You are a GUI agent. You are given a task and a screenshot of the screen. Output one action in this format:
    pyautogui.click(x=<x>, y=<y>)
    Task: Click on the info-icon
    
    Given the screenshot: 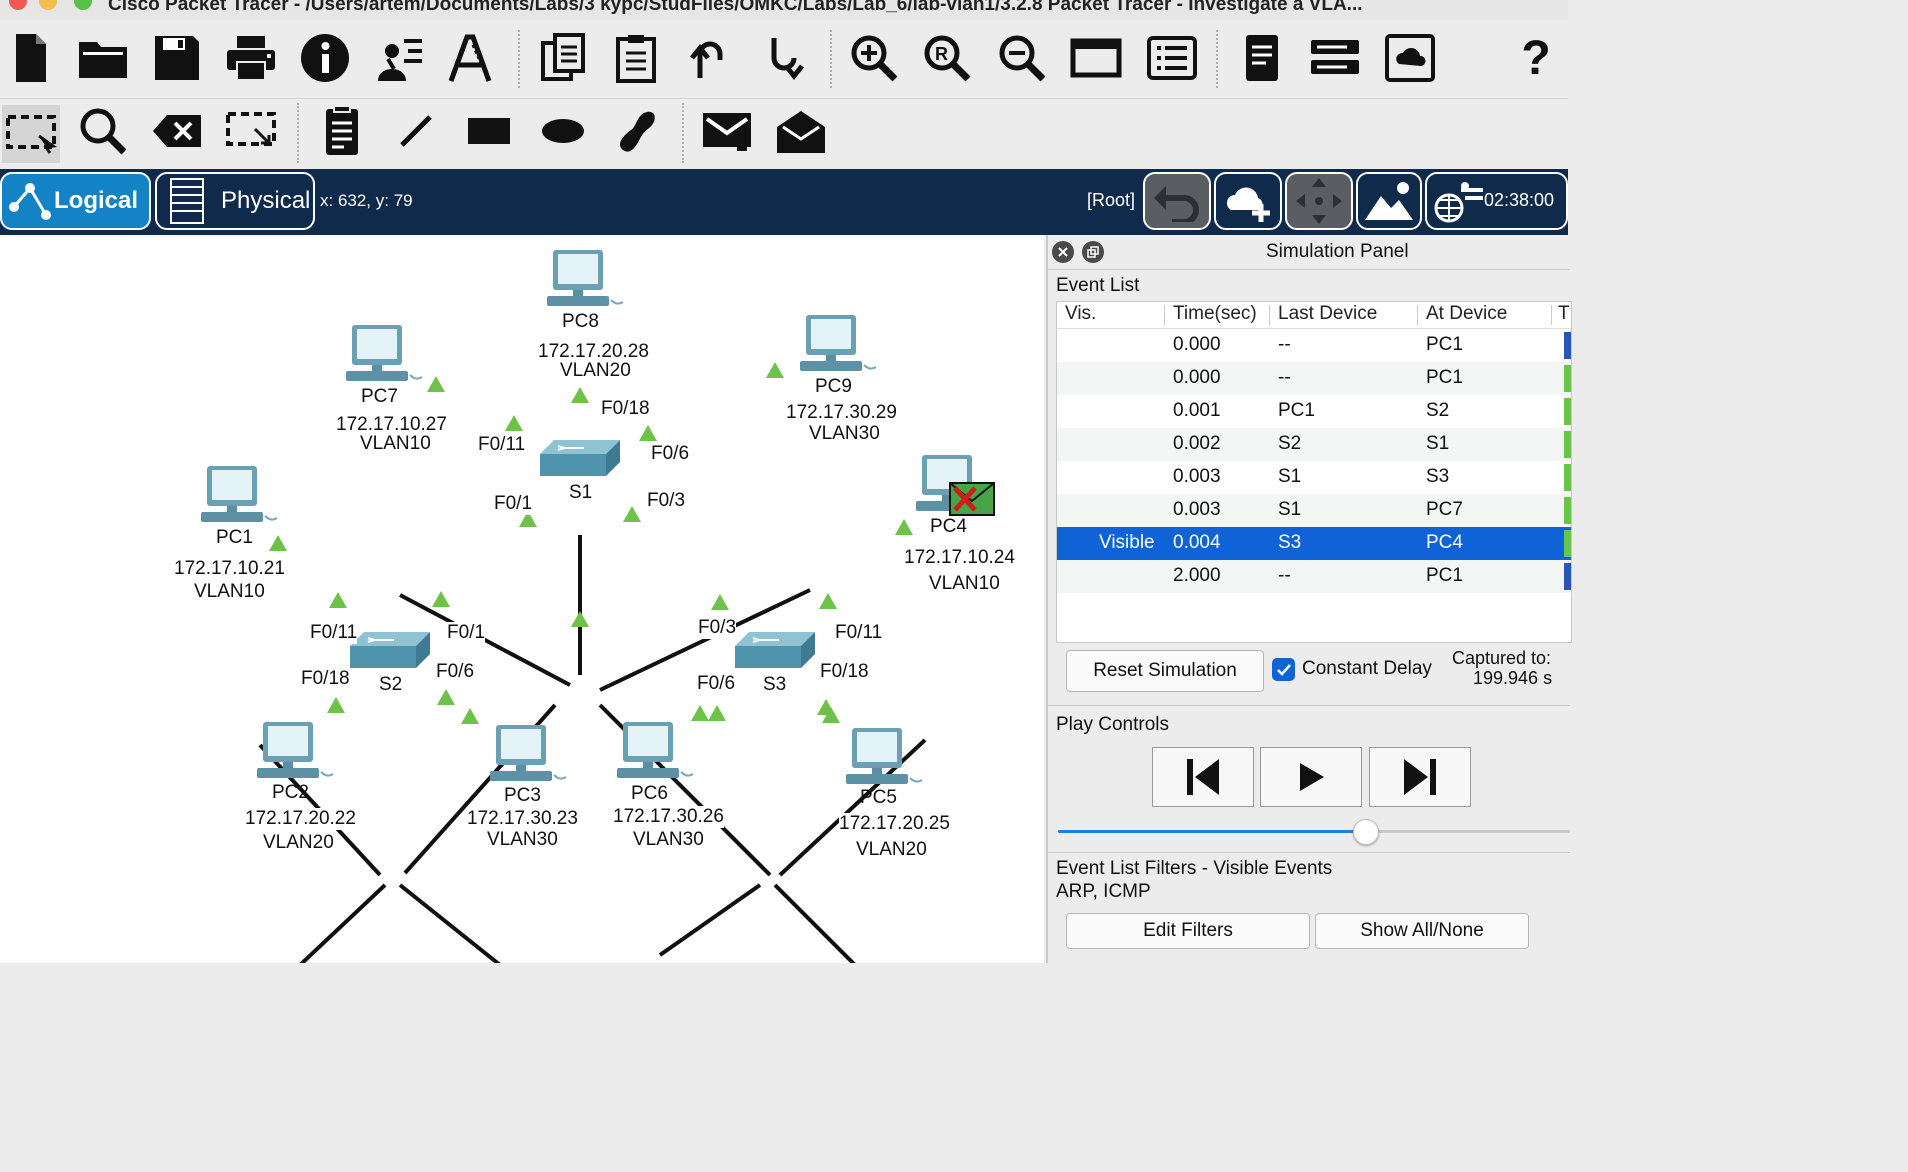 What is the action you would take?
    pyautogui.click(x=325, y=58)
    